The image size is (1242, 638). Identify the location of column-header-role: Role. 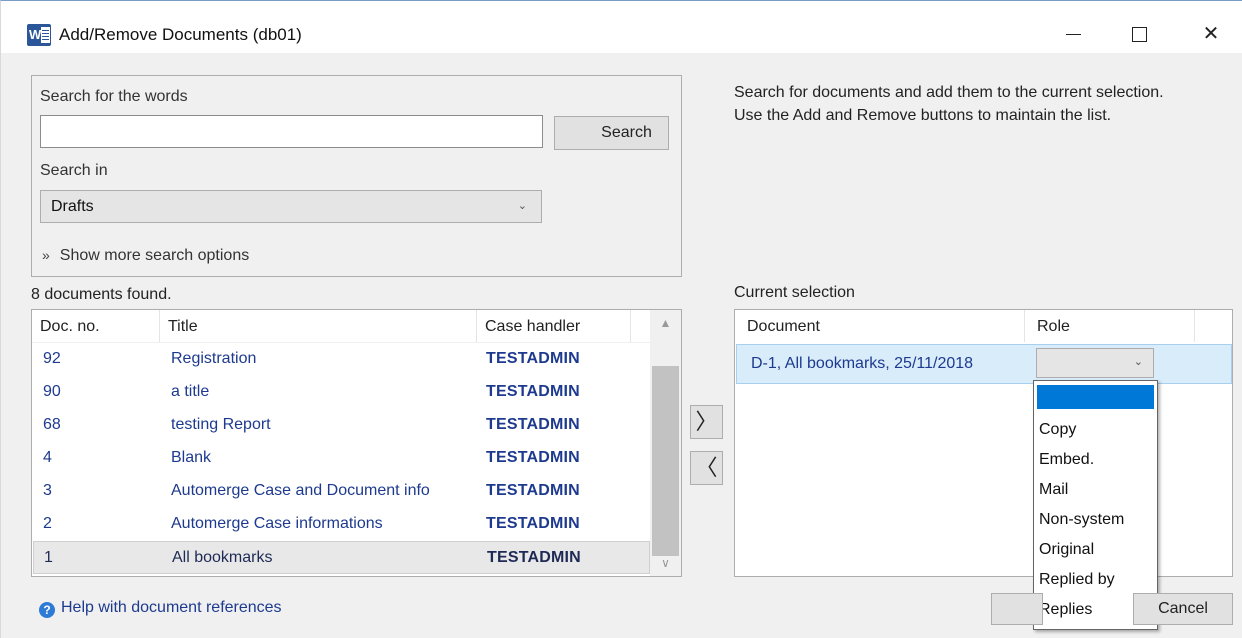
(1110, 326).